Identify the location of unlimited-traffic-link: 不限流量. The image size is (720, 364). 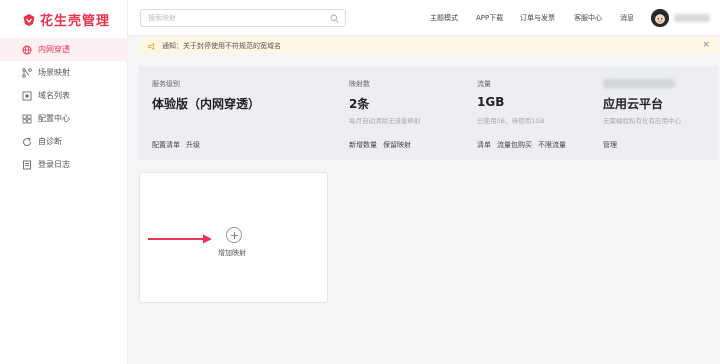
(552, 145).